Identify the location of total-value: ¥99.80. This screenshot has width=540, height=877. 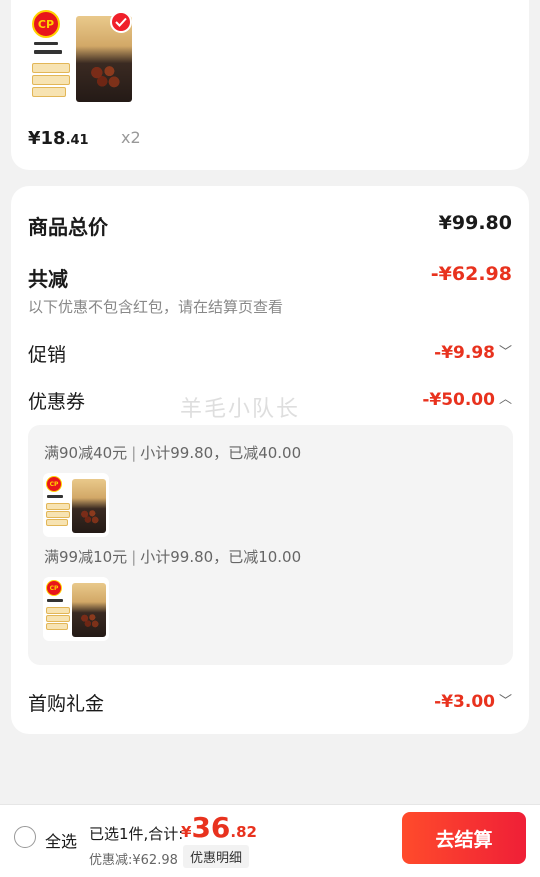
(475, 223).